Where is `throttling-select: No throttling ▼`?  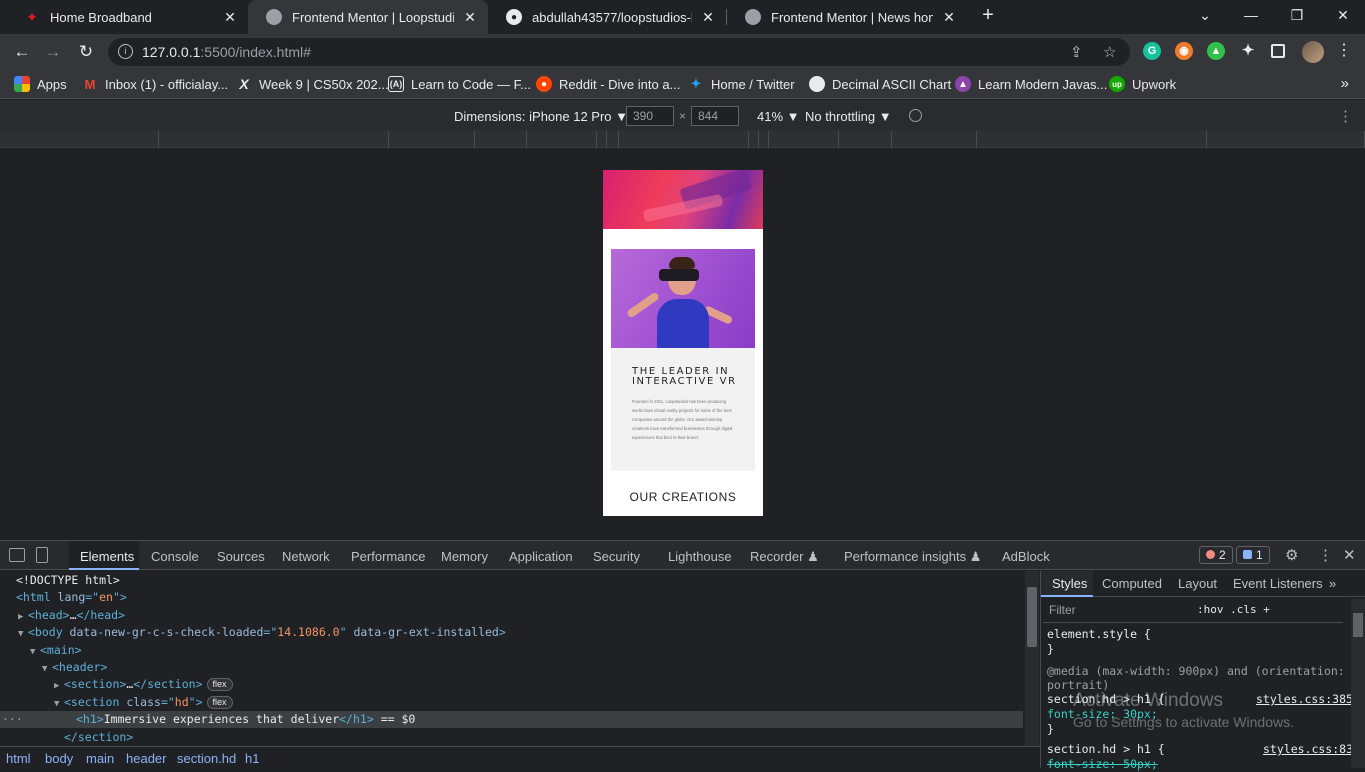 throttling-select: No throttling ▼ is located at coordinates (848, 116).